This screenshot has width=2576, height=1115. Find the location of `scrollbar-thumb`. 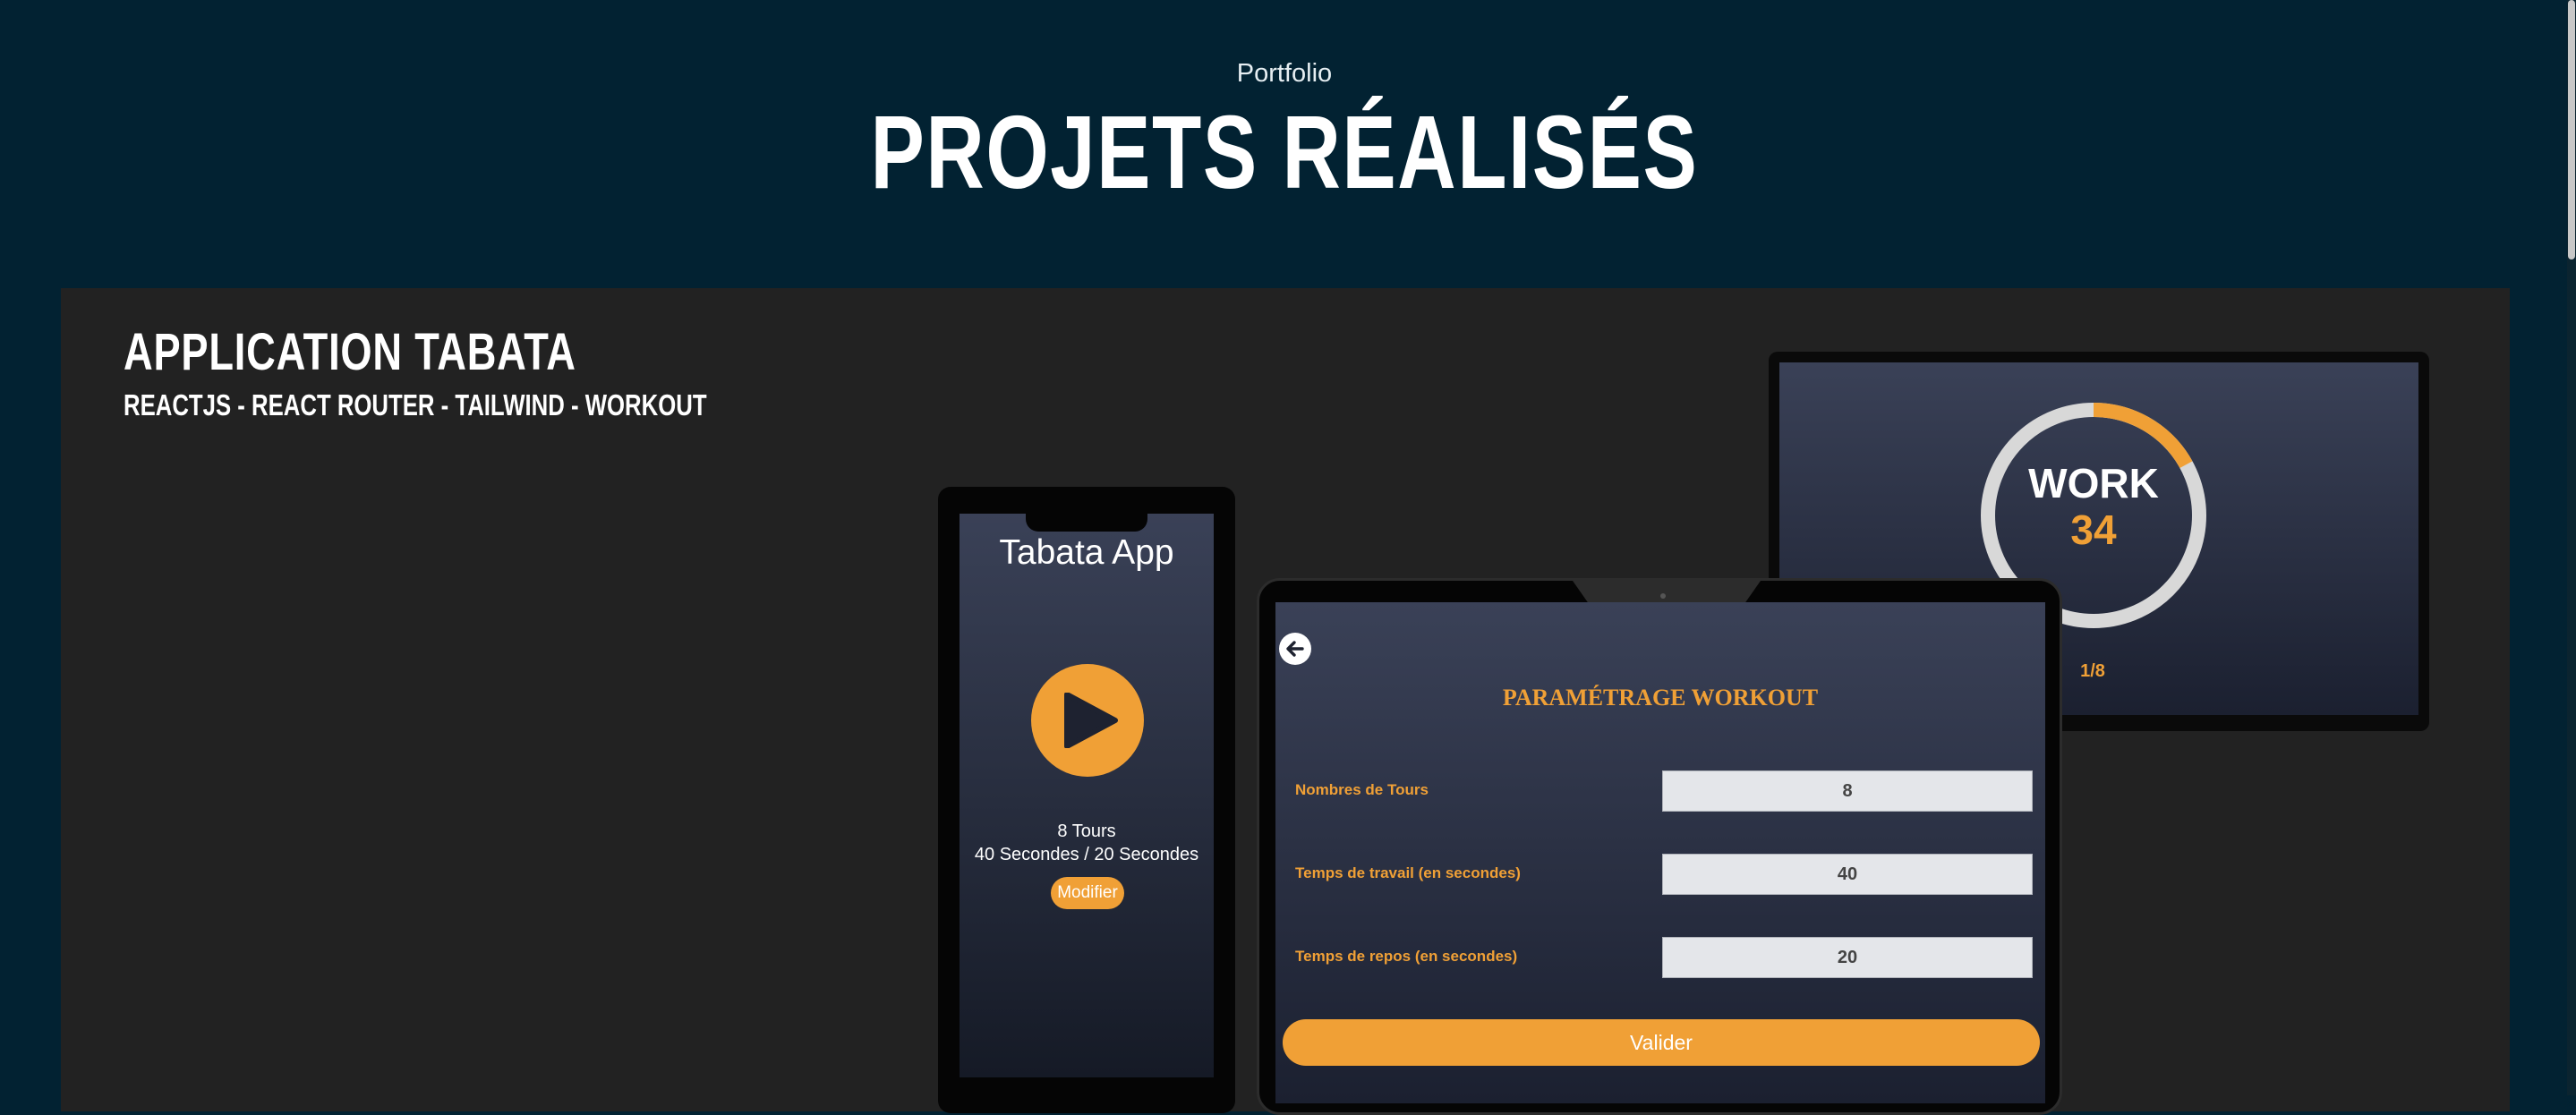

scrollbar-thumb is located at coordinates (2571, 130).